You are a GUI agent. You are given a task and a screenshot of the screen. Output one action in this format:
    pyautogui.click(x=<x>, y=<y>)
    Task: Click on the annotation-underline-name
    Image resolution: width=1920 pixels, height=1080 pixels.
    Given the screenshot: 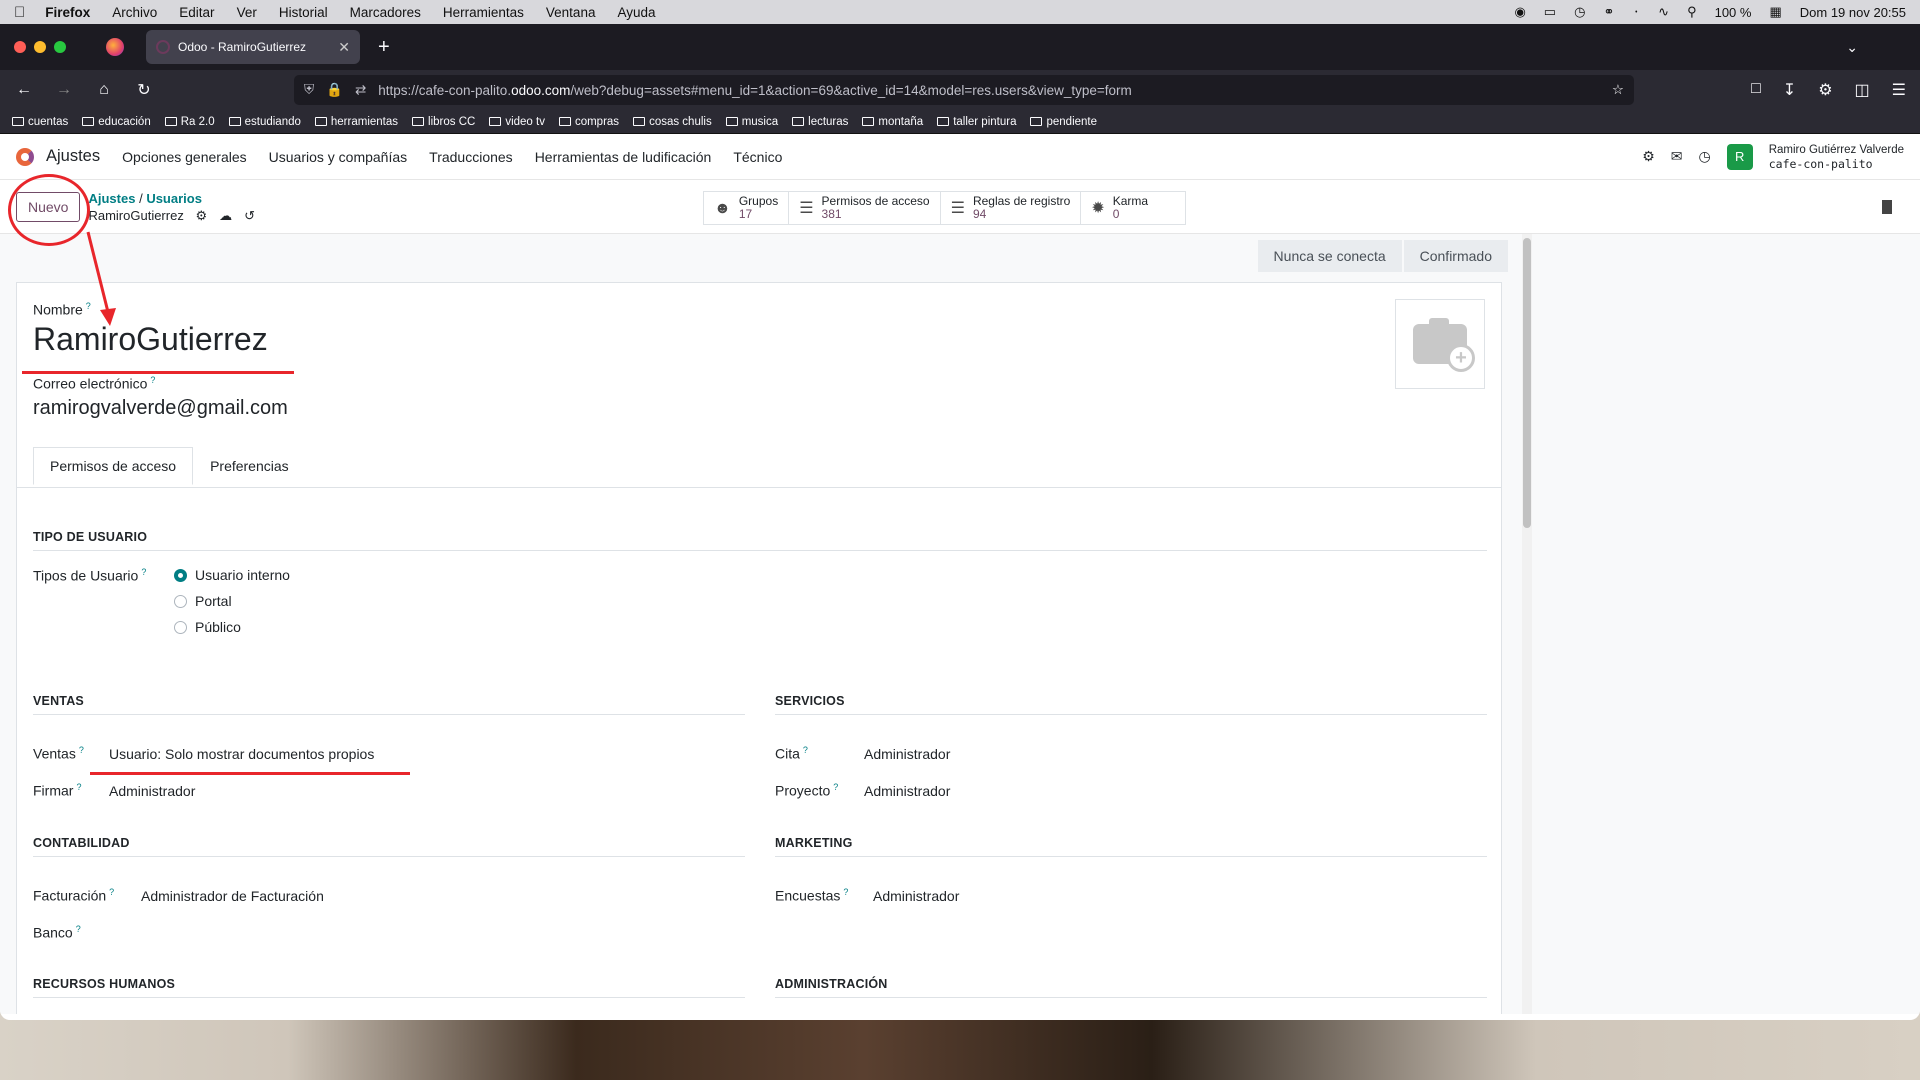 What is the action you would take?
    pyautogui.click(x=158, y=372)
    